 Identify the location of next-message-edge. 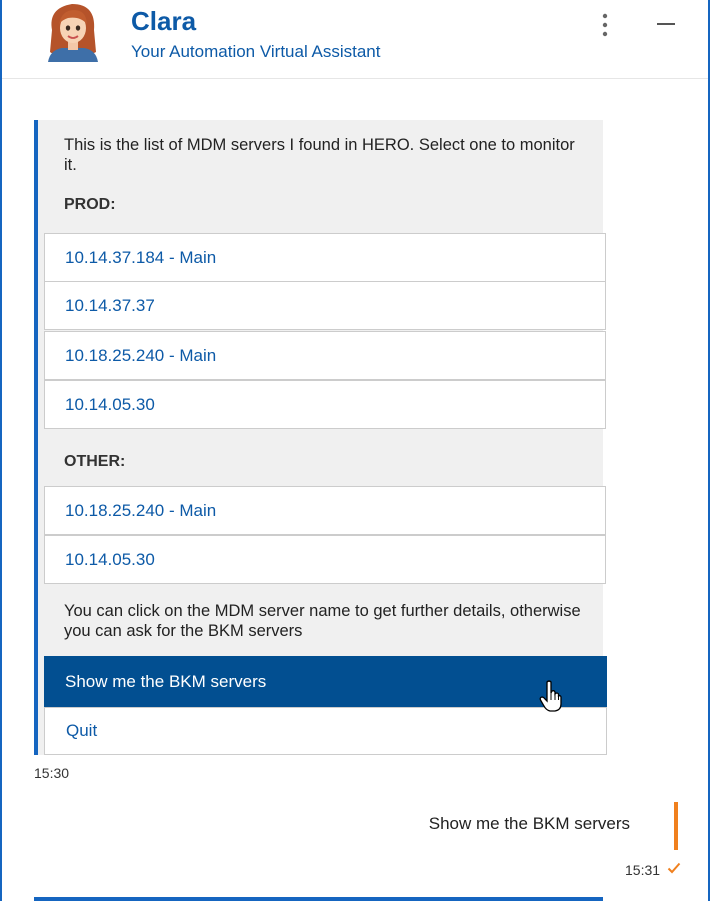
(318, 899).